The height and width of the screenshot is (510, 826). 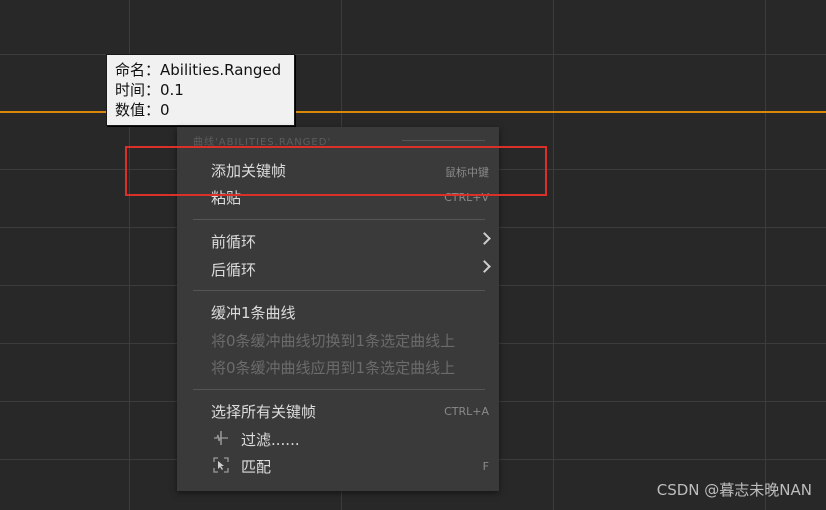 I want to click on menu-item-select-all-keys: 选择所有关键帧 CTRL+A, so click(x=338, y=411).